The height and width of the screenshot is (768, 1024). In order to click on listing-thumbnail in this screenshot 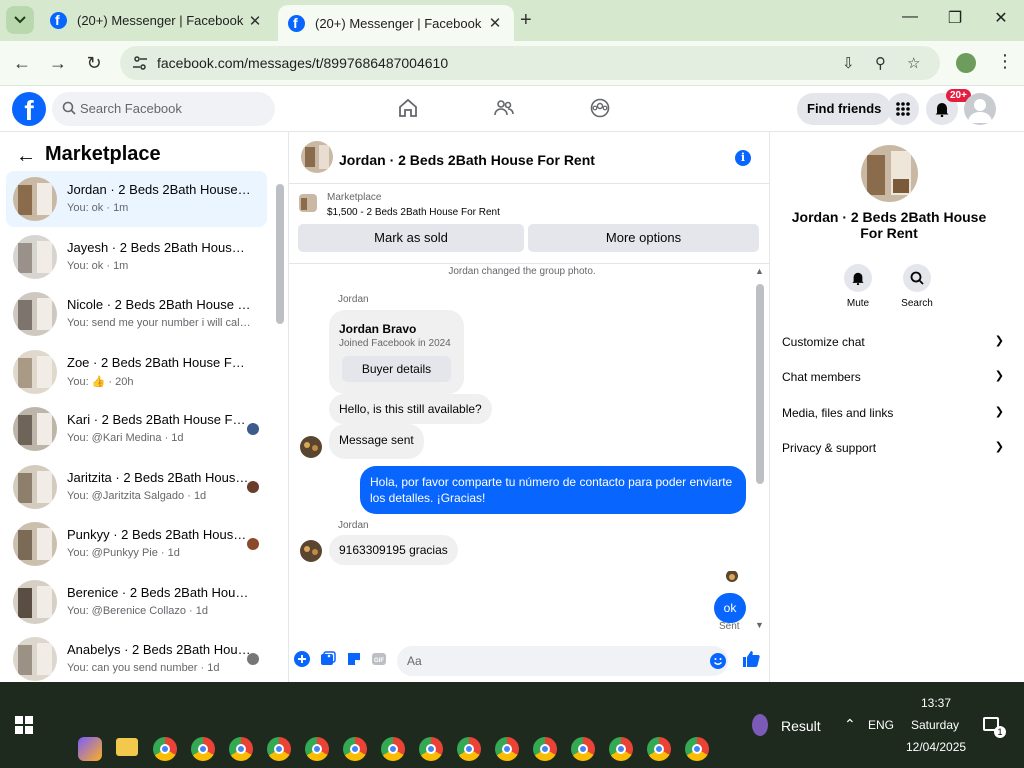, I will do `click(308, 203)`.